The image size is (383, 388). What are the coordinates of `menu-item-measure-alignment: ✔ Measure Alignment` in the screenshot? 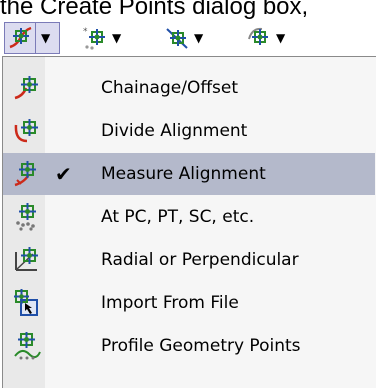 It's located at (189, 174).